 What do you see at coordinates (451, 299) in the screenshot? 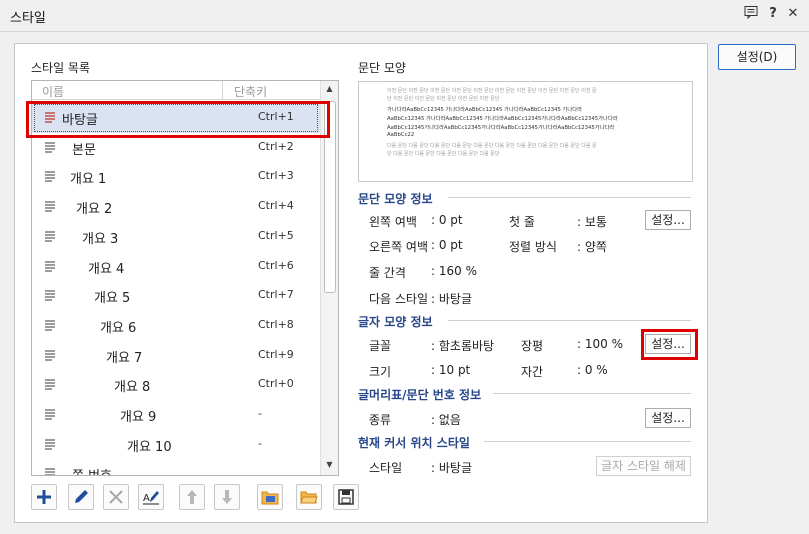
I see `next-style-value: : 바탕글` at bounding box center [451, 299].